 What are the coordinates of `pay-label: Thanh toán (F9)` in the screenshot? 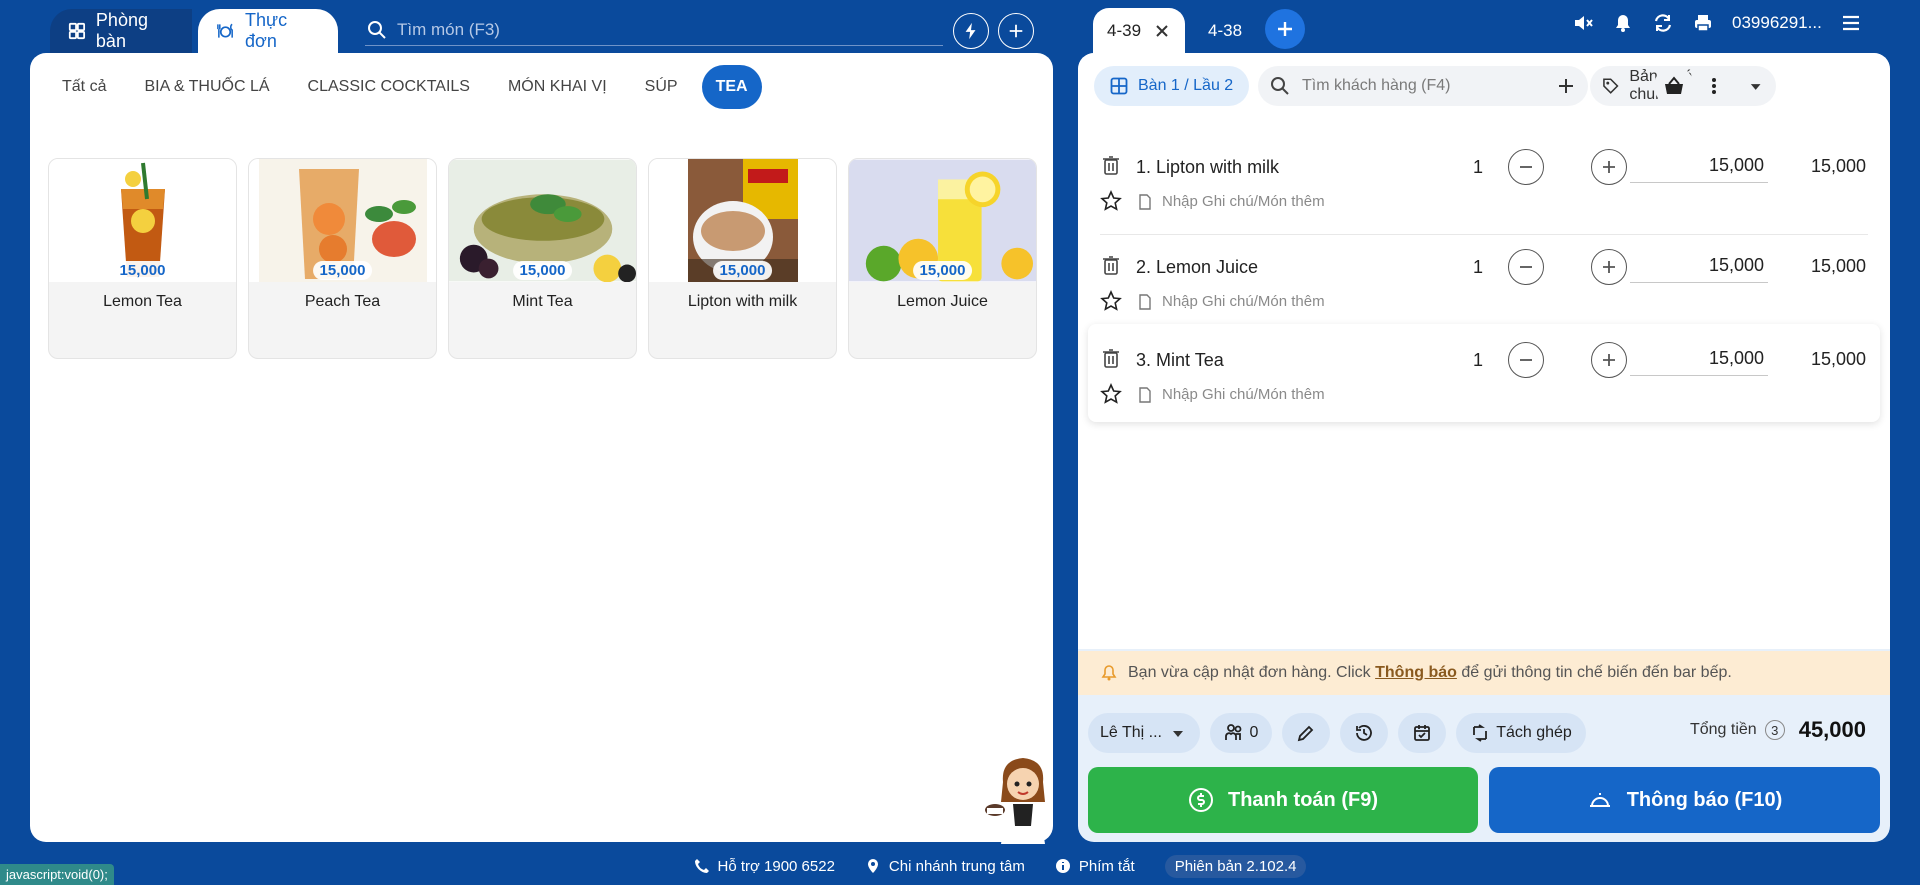 It's located at (1303, 799).